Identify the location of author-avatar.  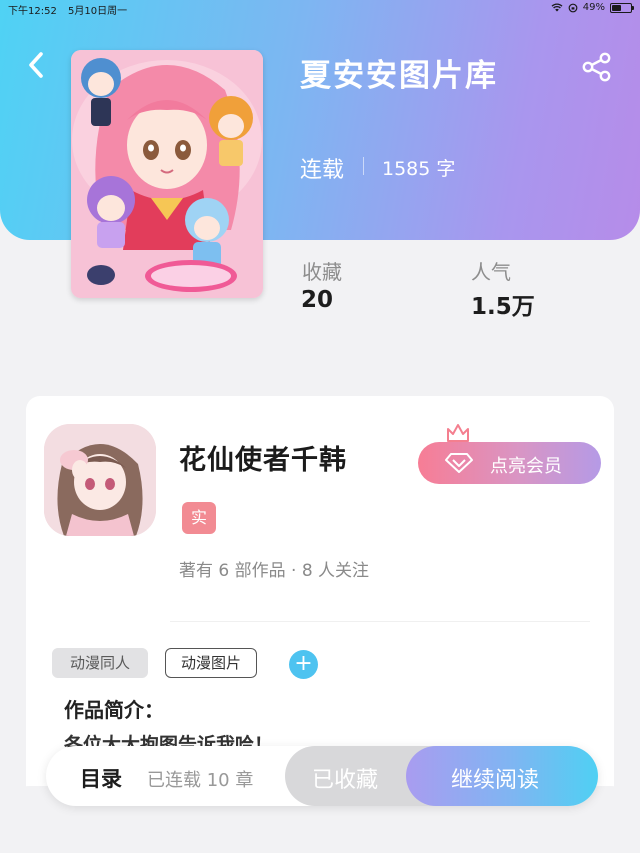
(100, 480).